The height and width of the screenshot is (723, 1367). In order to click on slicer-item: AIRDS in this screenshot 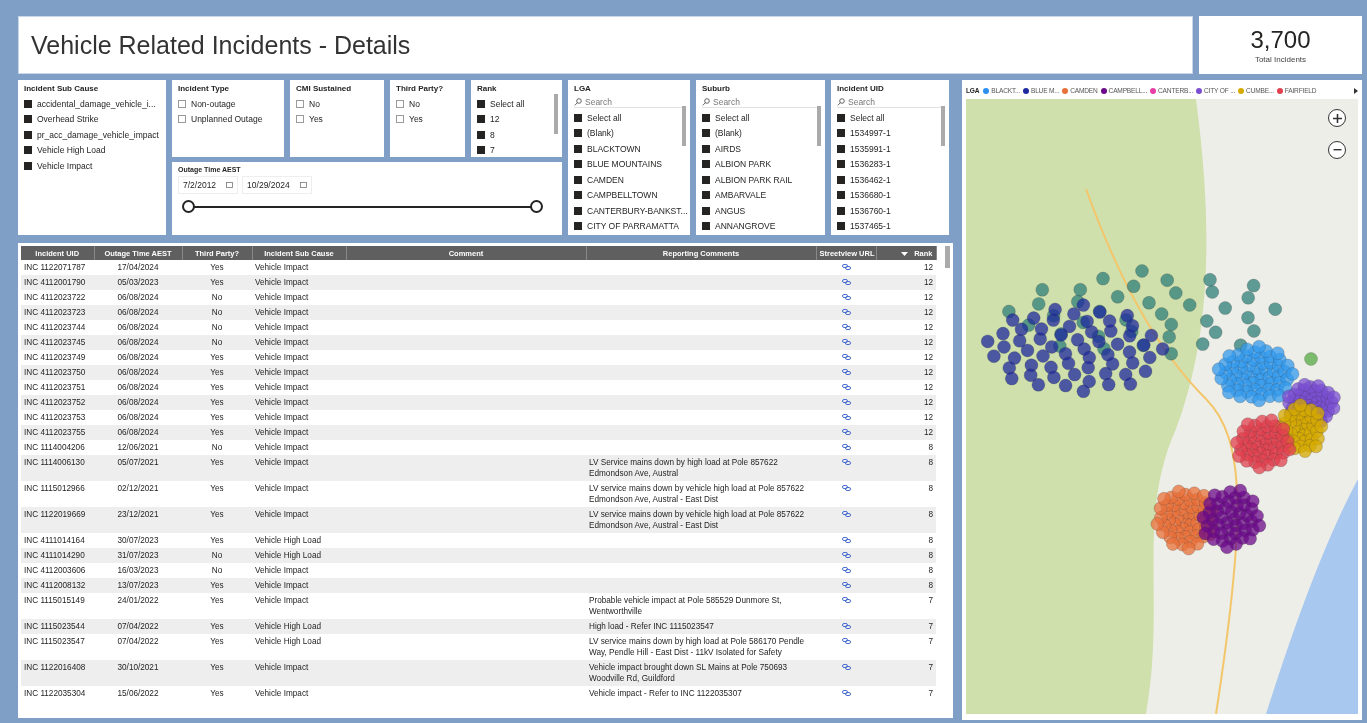, I will do `click(760, 149)`.